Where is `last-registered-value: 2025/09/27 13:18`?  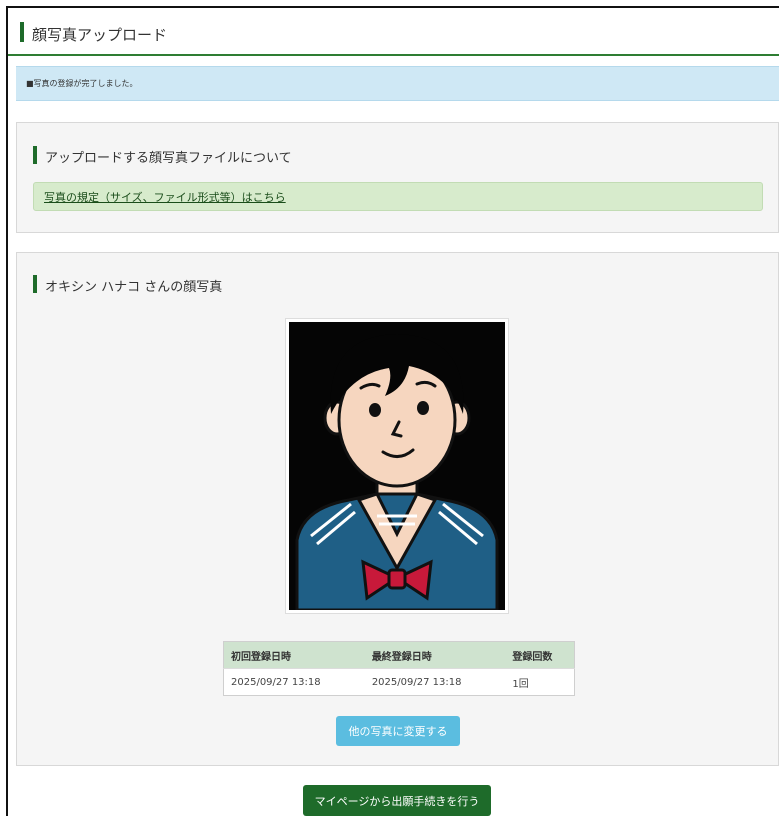
last-registered-value: 2025/09/27 13:18 is located at coordinates (435, 682).